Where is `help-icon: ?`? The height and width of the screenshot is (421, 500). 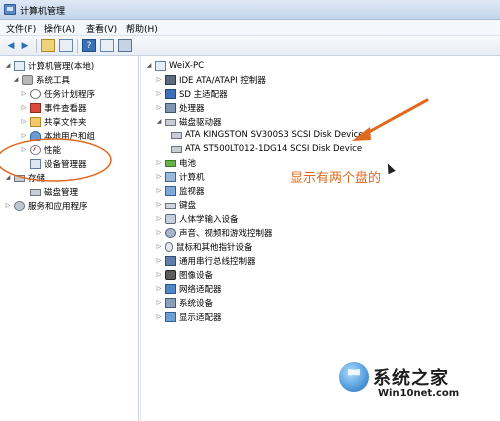 help-icon: ? is located at coordinates (89, 45).